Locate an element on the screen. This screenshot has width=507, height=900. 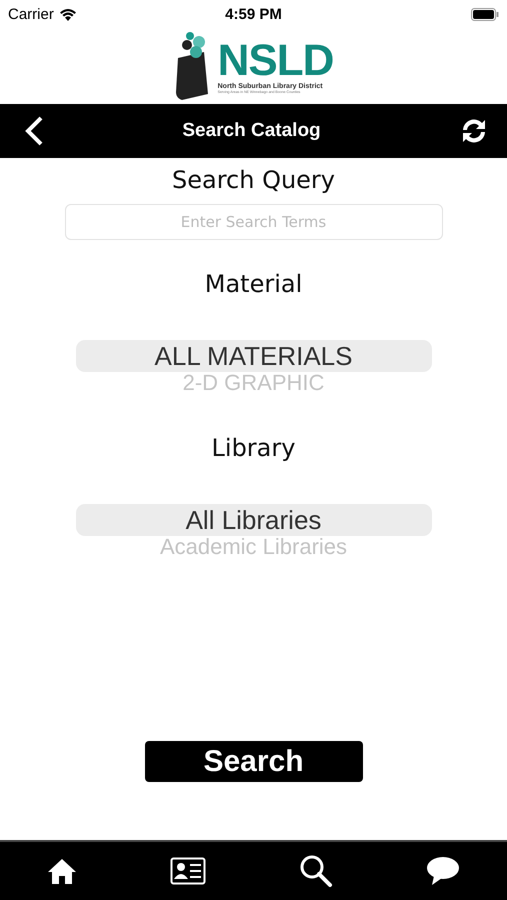
battery-icon is located at coordinates (485, 14).